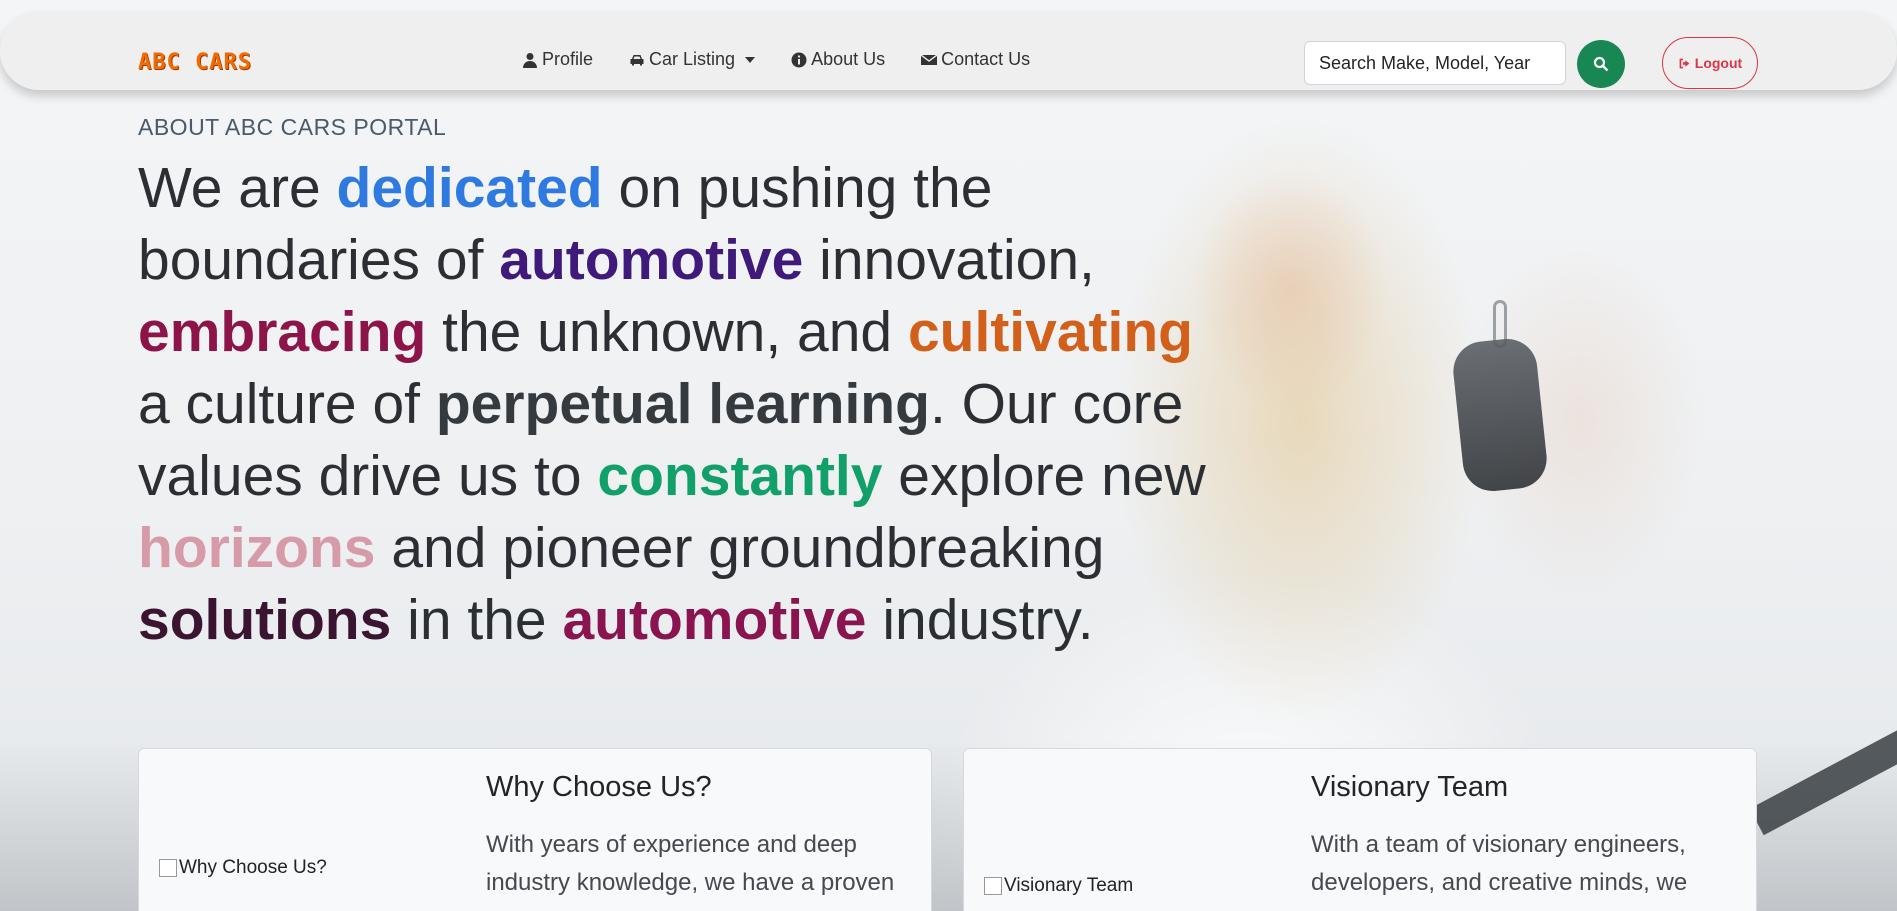 This screenshot has height=911, width=1897. Describe the element at coordinates (1050, 332) in the screenshot. I see `headline-highlight: cultivating` at that location.